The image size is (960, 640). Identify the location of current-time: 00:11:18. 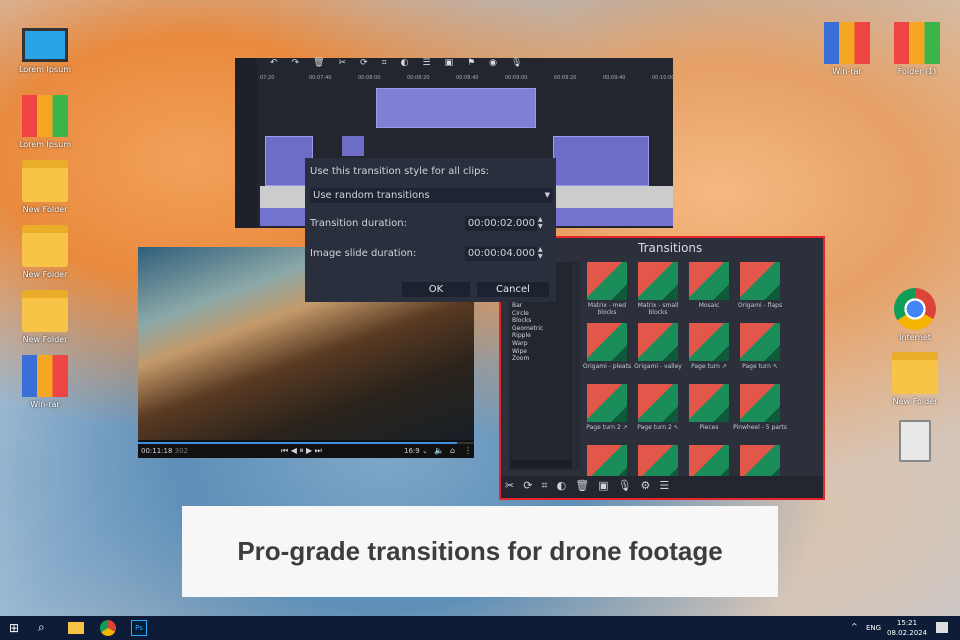
(157, 451).